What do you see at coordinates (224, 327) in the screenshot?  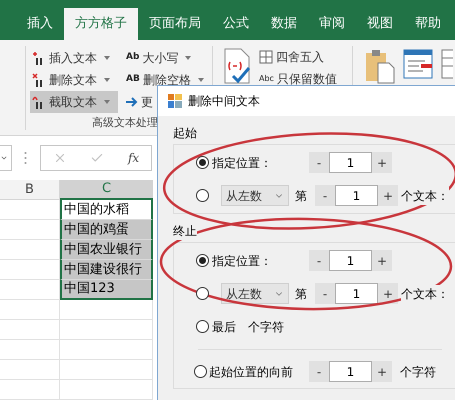 I see `option-label: 最后` at bounding box center [224, 327].